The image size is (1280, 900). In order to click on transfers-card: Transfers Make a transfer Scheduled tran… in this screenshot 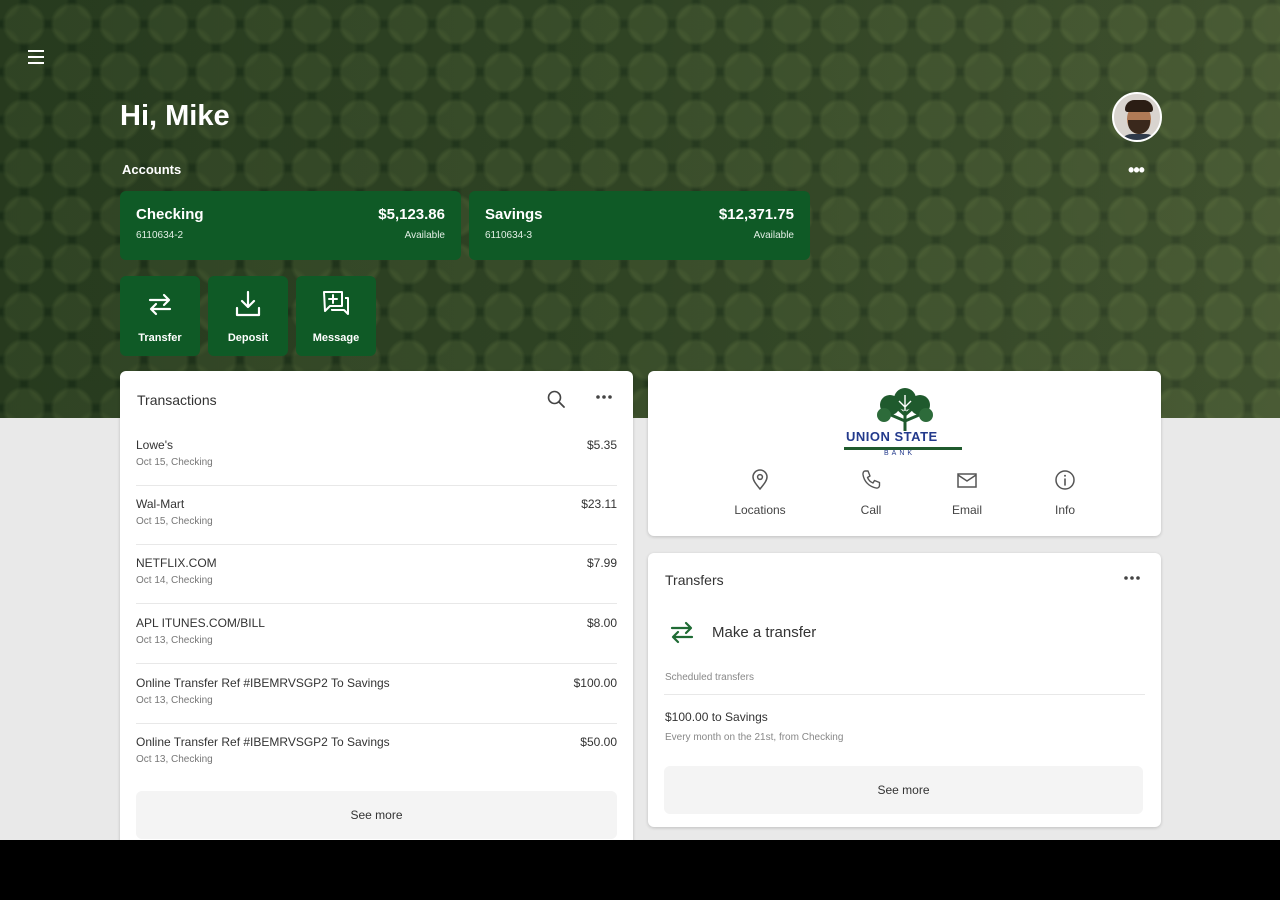, I will do `click(904, 690)`.